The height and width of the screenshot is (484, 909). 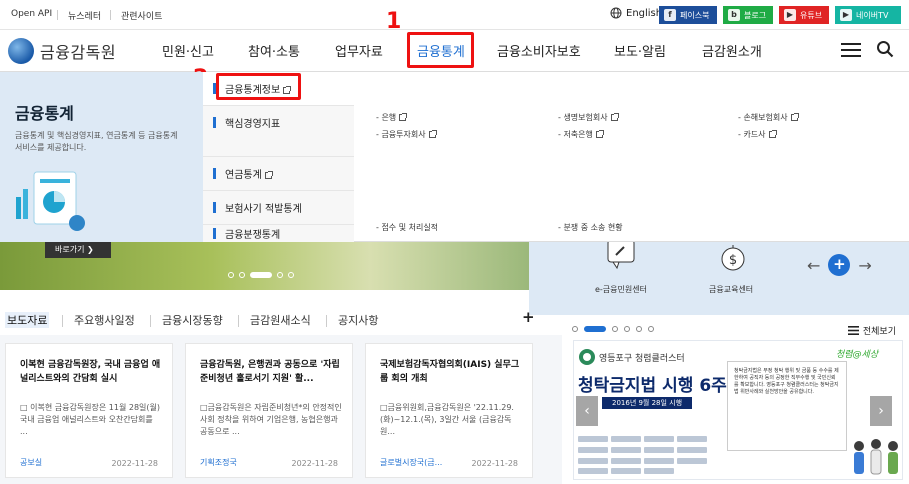 What do you see at coordinates (192, 320) in the screenshot?
I see `tab-market-trends: 금융시장동향` at bounding box center [192, 320].